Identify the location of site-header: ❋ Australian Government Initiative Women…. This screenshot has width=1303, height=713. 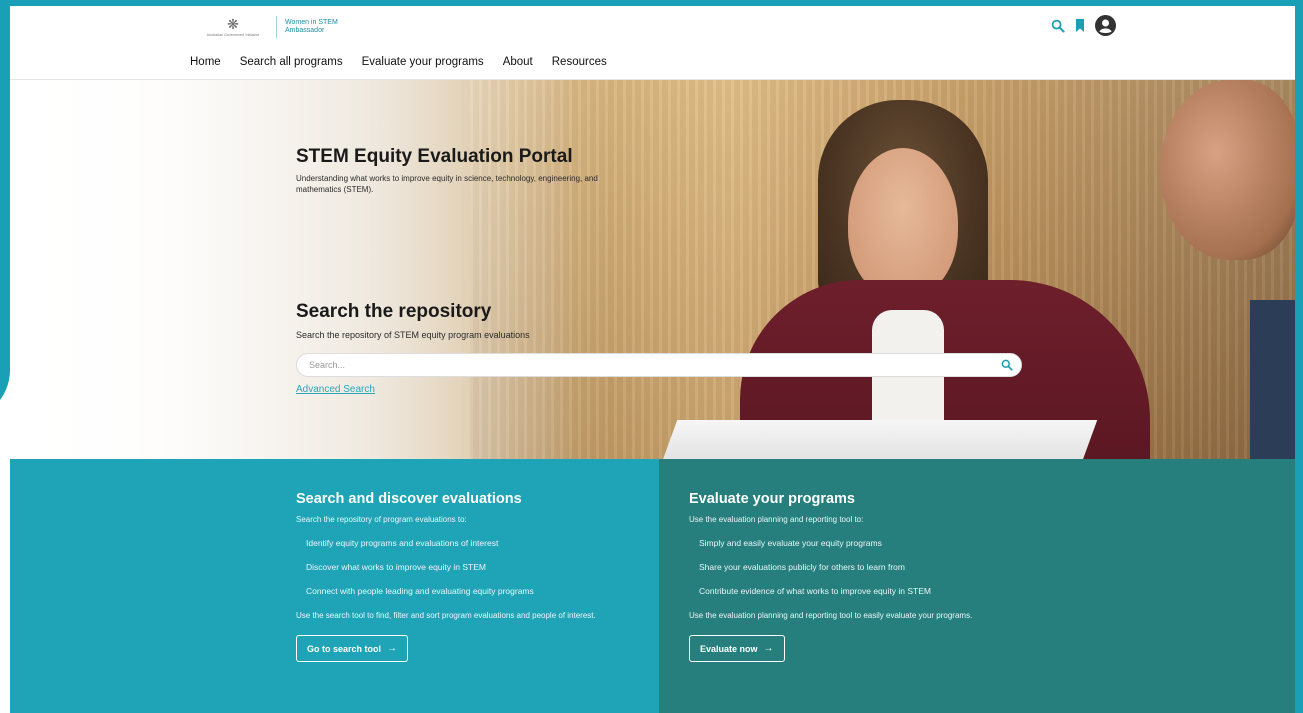
(652, 43).